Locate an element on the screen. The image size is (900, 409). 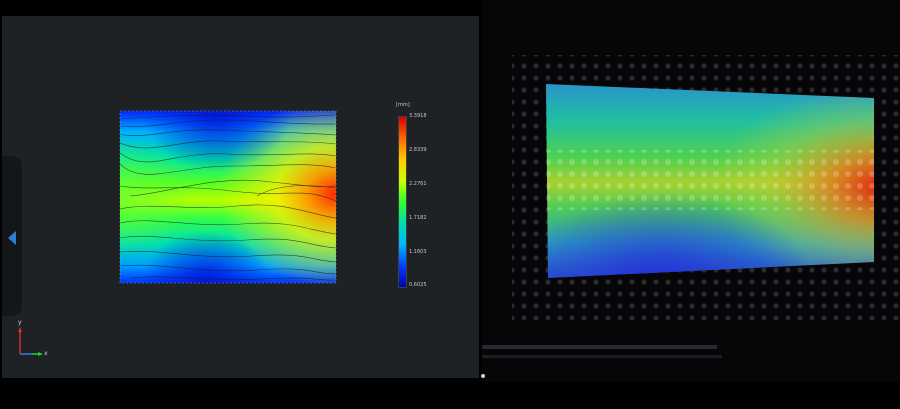
colorbar-unit-label: [mm] is located at coordinates (403, 105).